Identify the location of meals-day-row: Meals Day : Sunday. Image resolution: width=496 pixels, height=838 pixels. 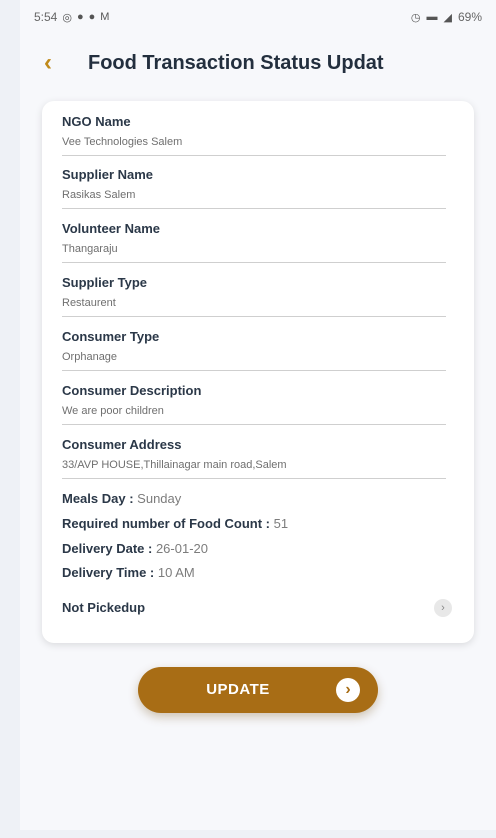
(121, 498).